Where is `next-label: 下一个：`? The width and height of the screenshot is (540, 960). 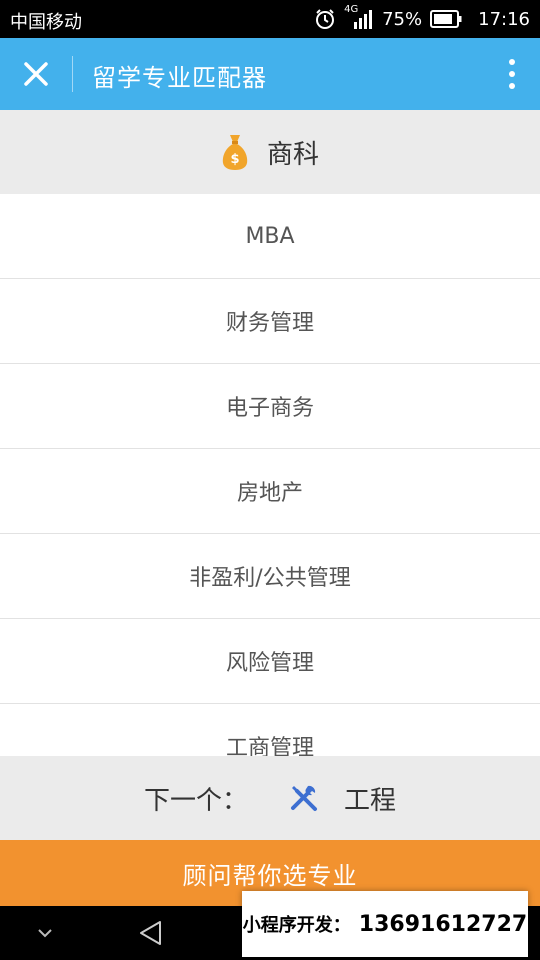
next-label: 下一个： is located at coordinates (195, 800).